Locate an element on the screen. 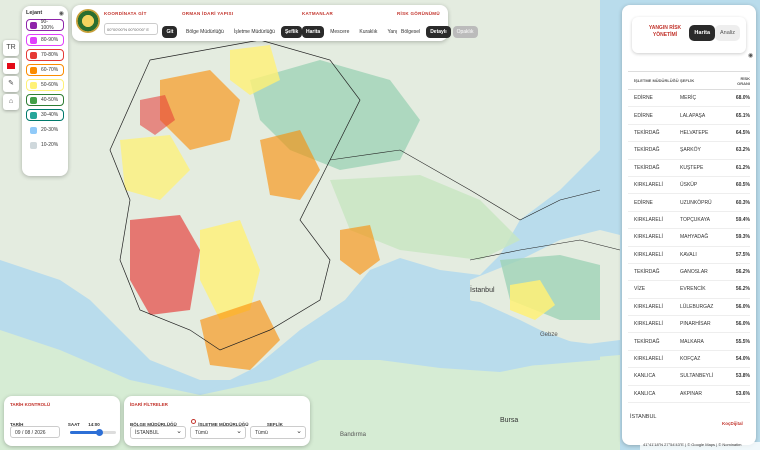 This screenshot has height=450, width=760. risk-regional: Bölgesel is located at coordinates (411, 32).